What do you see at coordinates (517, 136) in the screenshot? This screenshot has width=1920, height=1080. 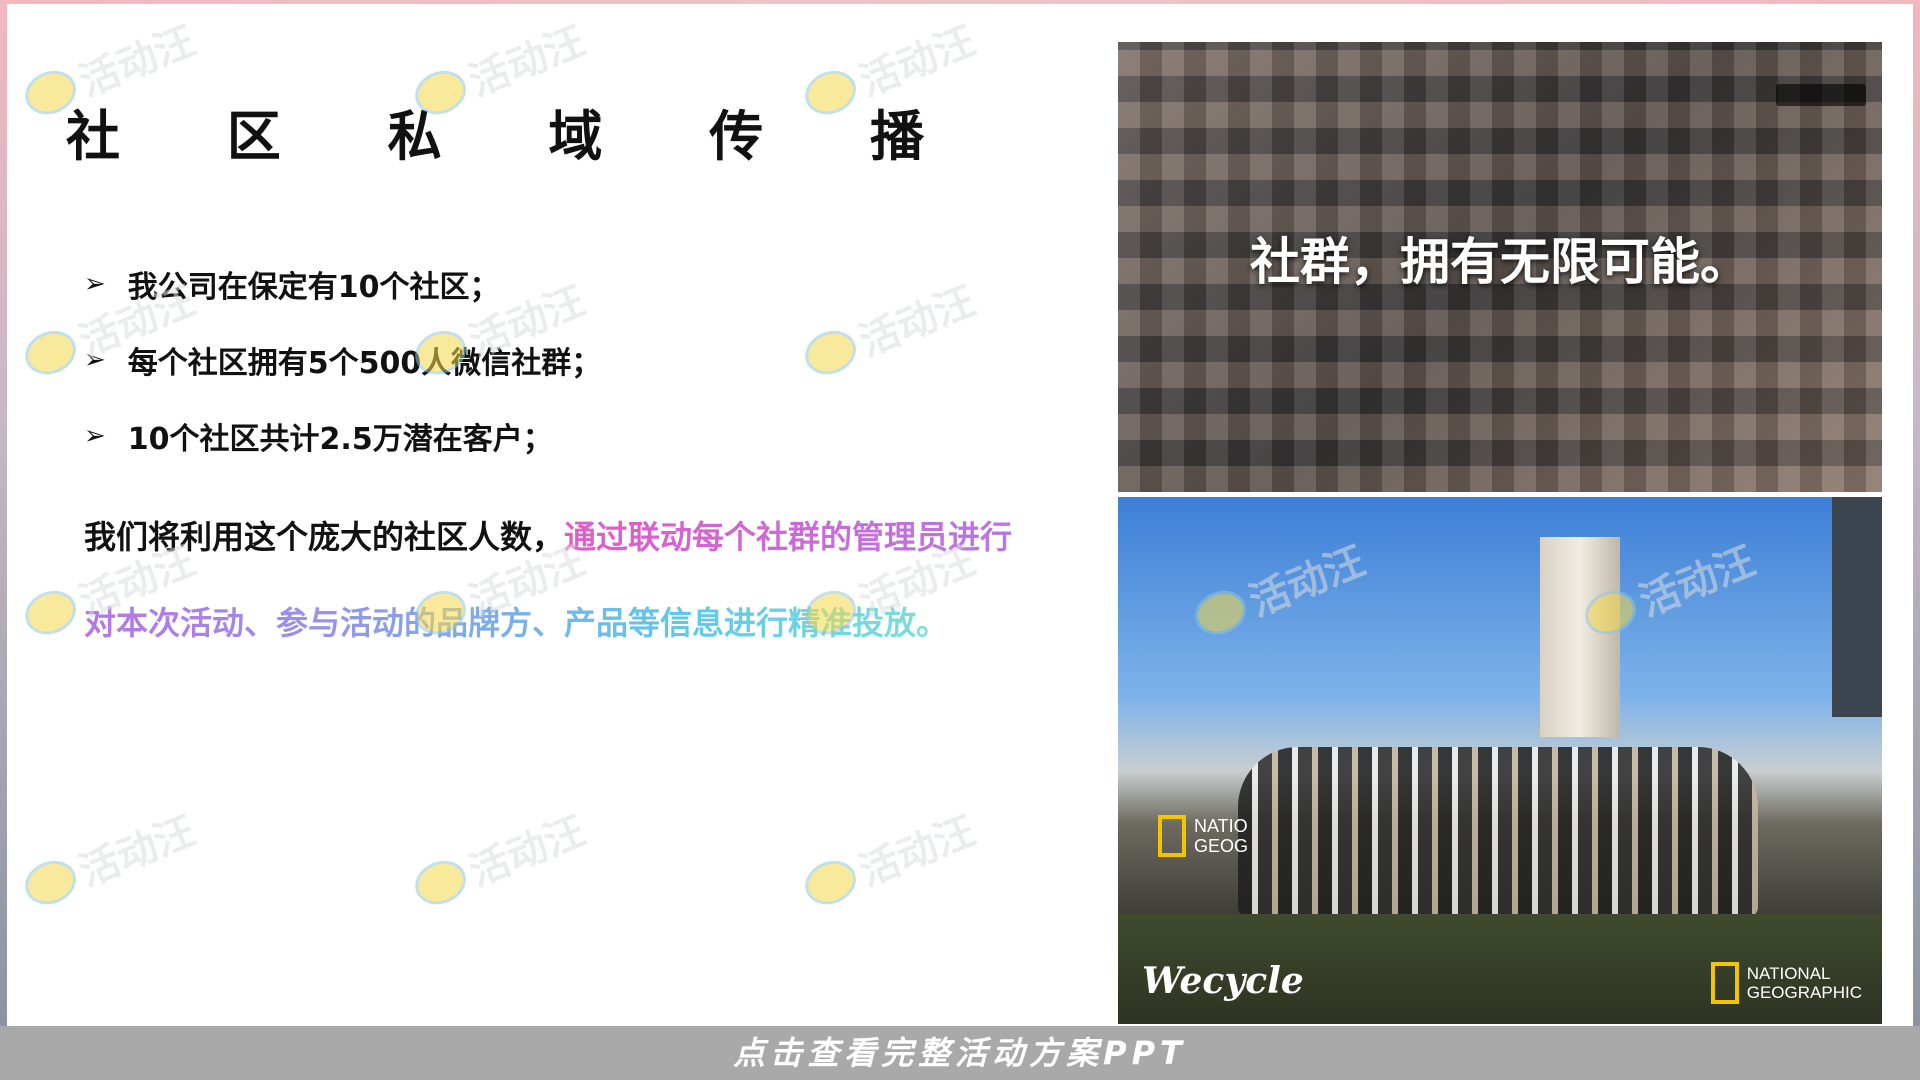 I see `slide-title: 社 区 私 域 传 播` at bounding box center [517, 136].